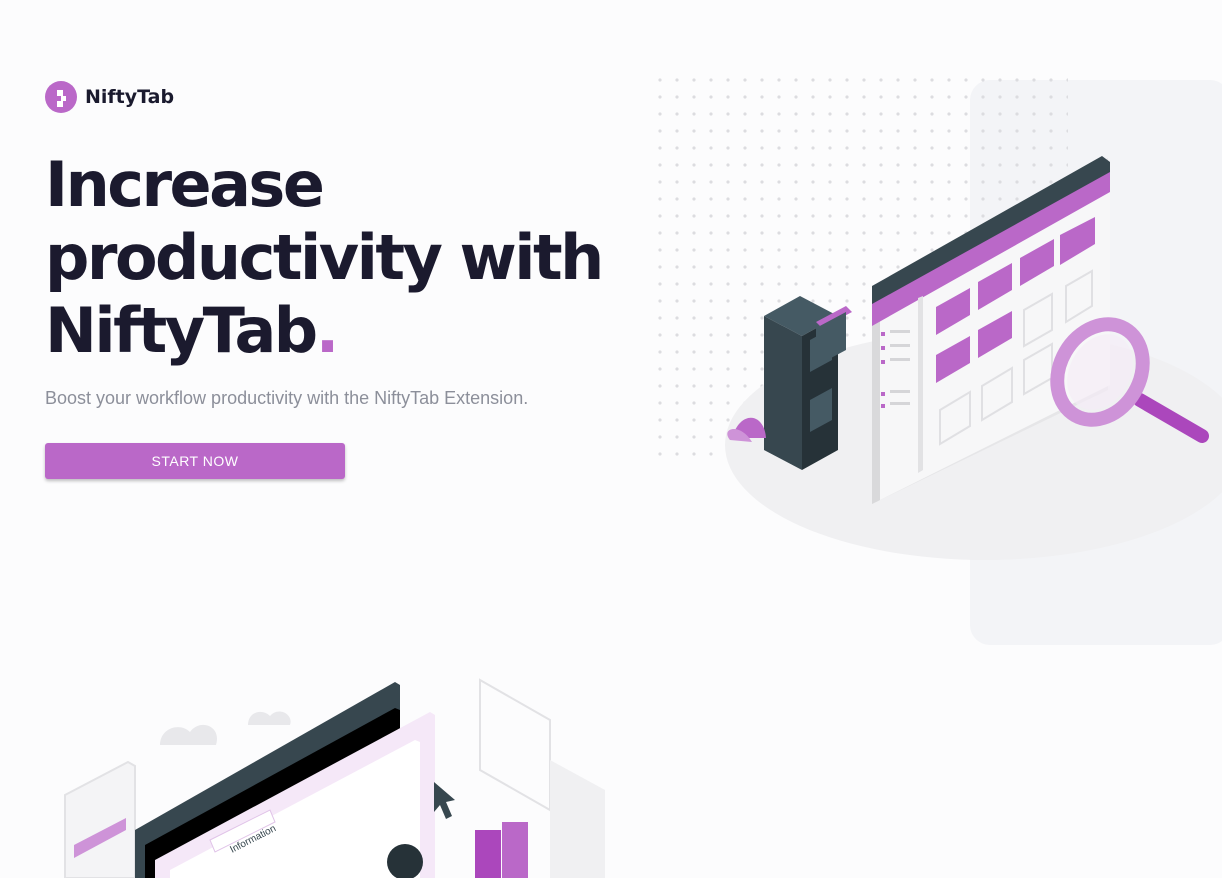  I want to click on hero-title-line3: NiftyTab, so click(181, 330).